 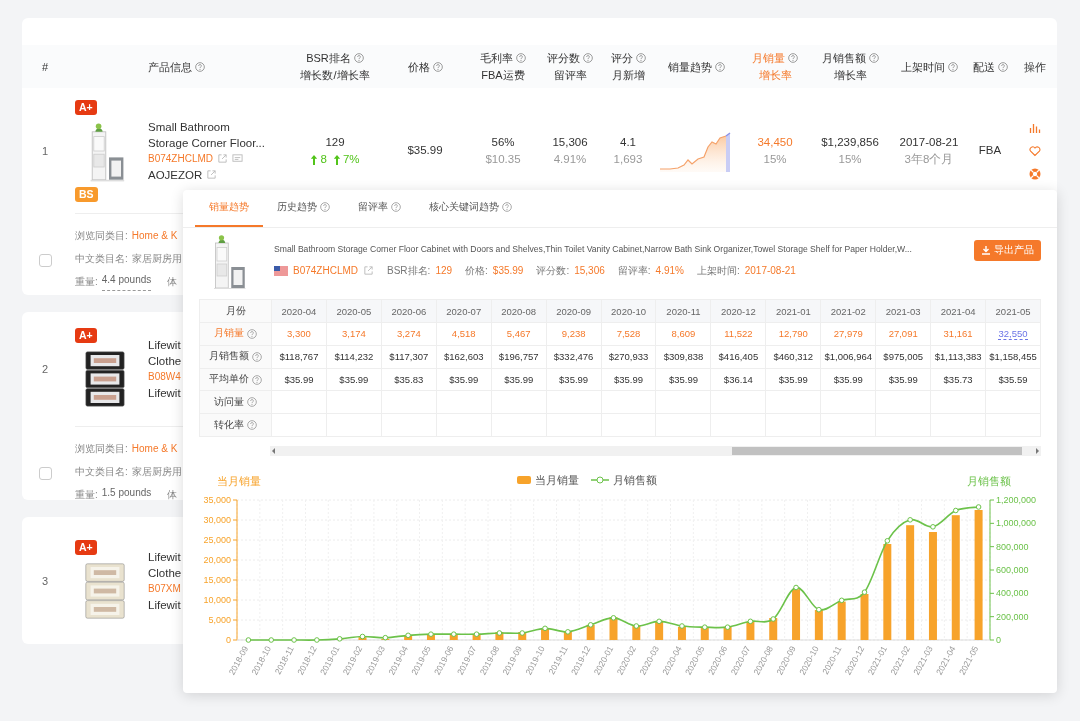 I want to click on table-cell: 27,091, so click(x=904, y=334).